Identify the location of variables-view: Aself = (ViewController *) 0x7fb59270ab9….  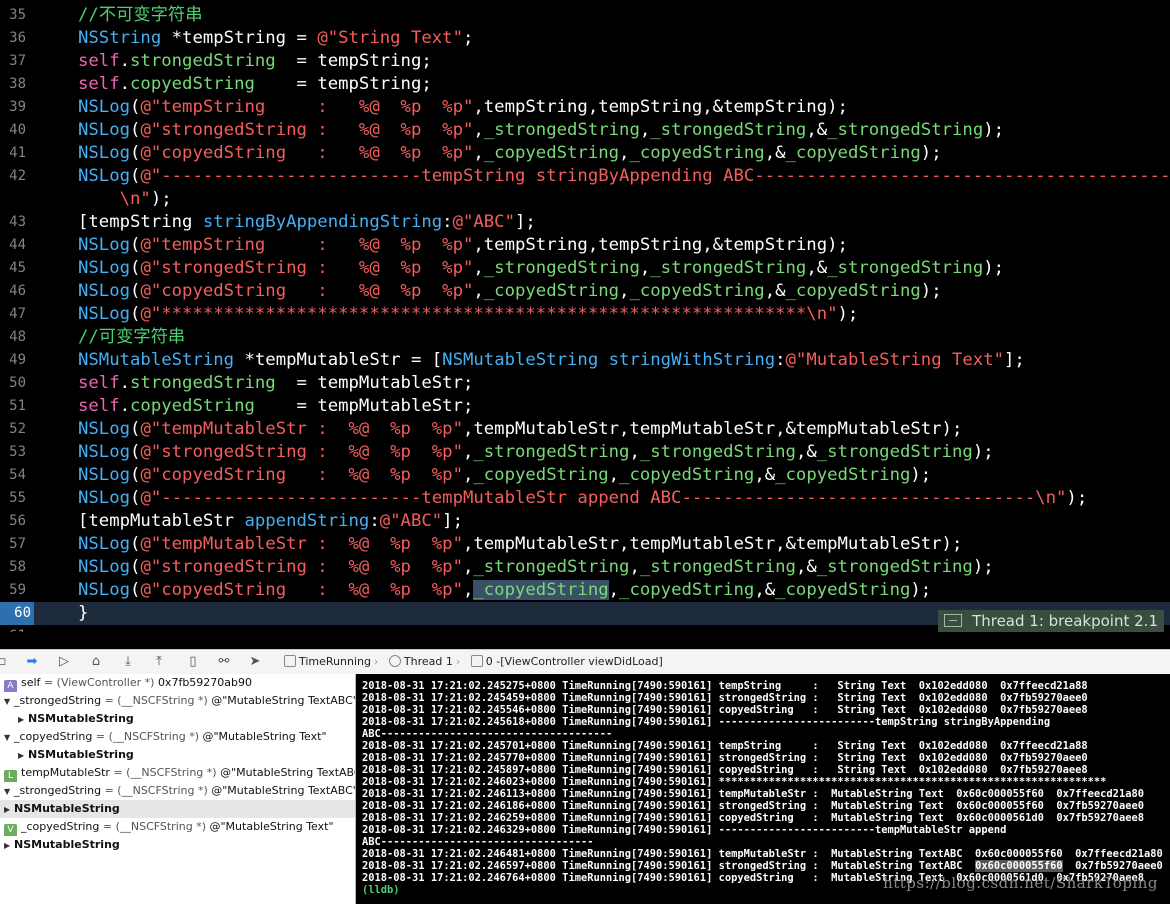
(179, 789).